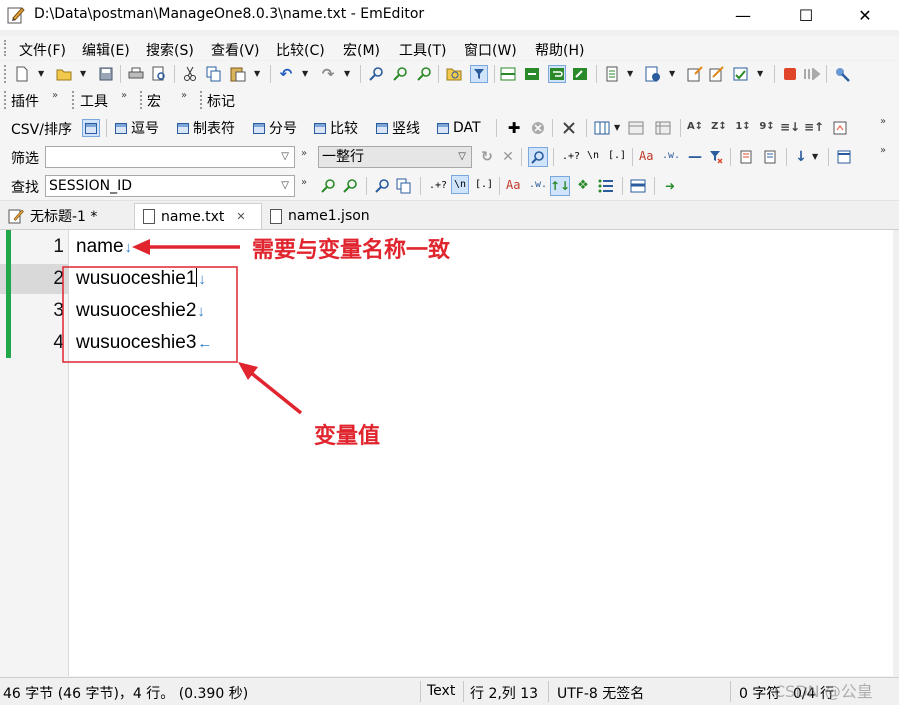 This screenshot has height=705, width=899. Describe the element at coordinates (424, 74) in the screenshot. I see `find-previous-icon` at that location.